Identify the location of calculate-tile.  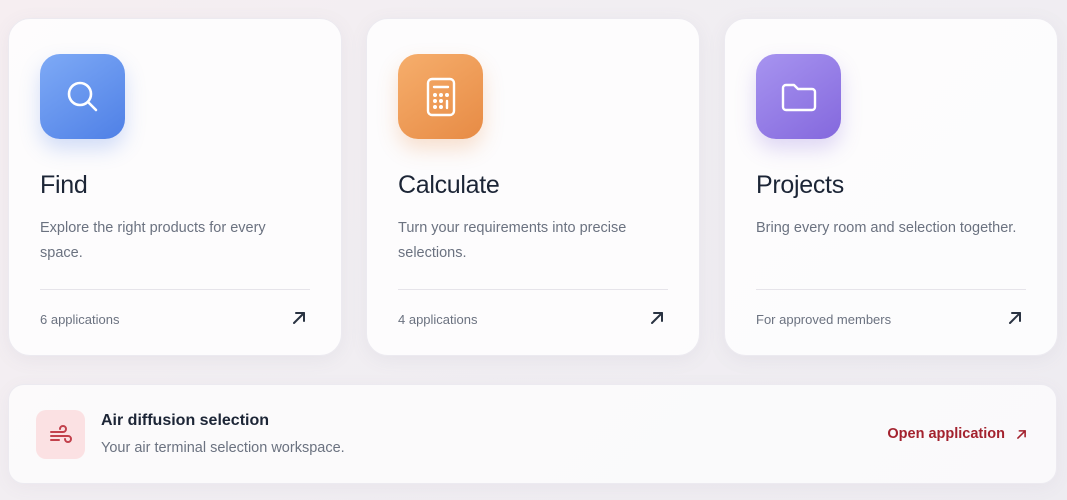
(440, 96).